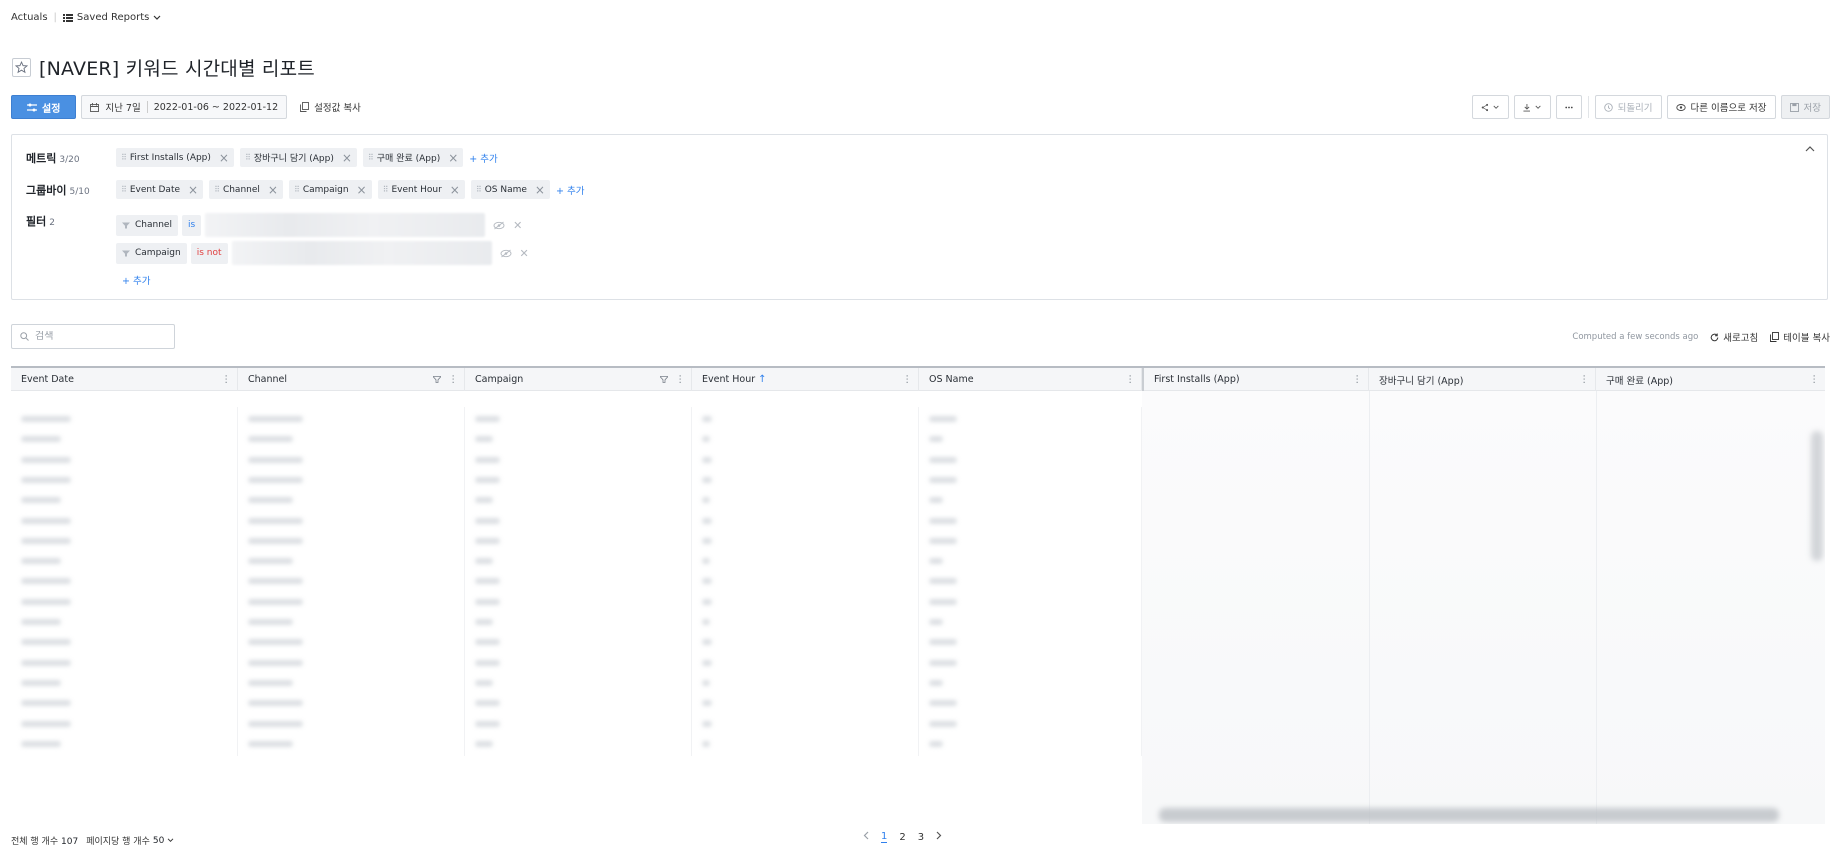 This screenshot has height=859, width=1842. Describe the element at coordinates (902, 837) in the screenshot. I see `page-2: 2` at that location.